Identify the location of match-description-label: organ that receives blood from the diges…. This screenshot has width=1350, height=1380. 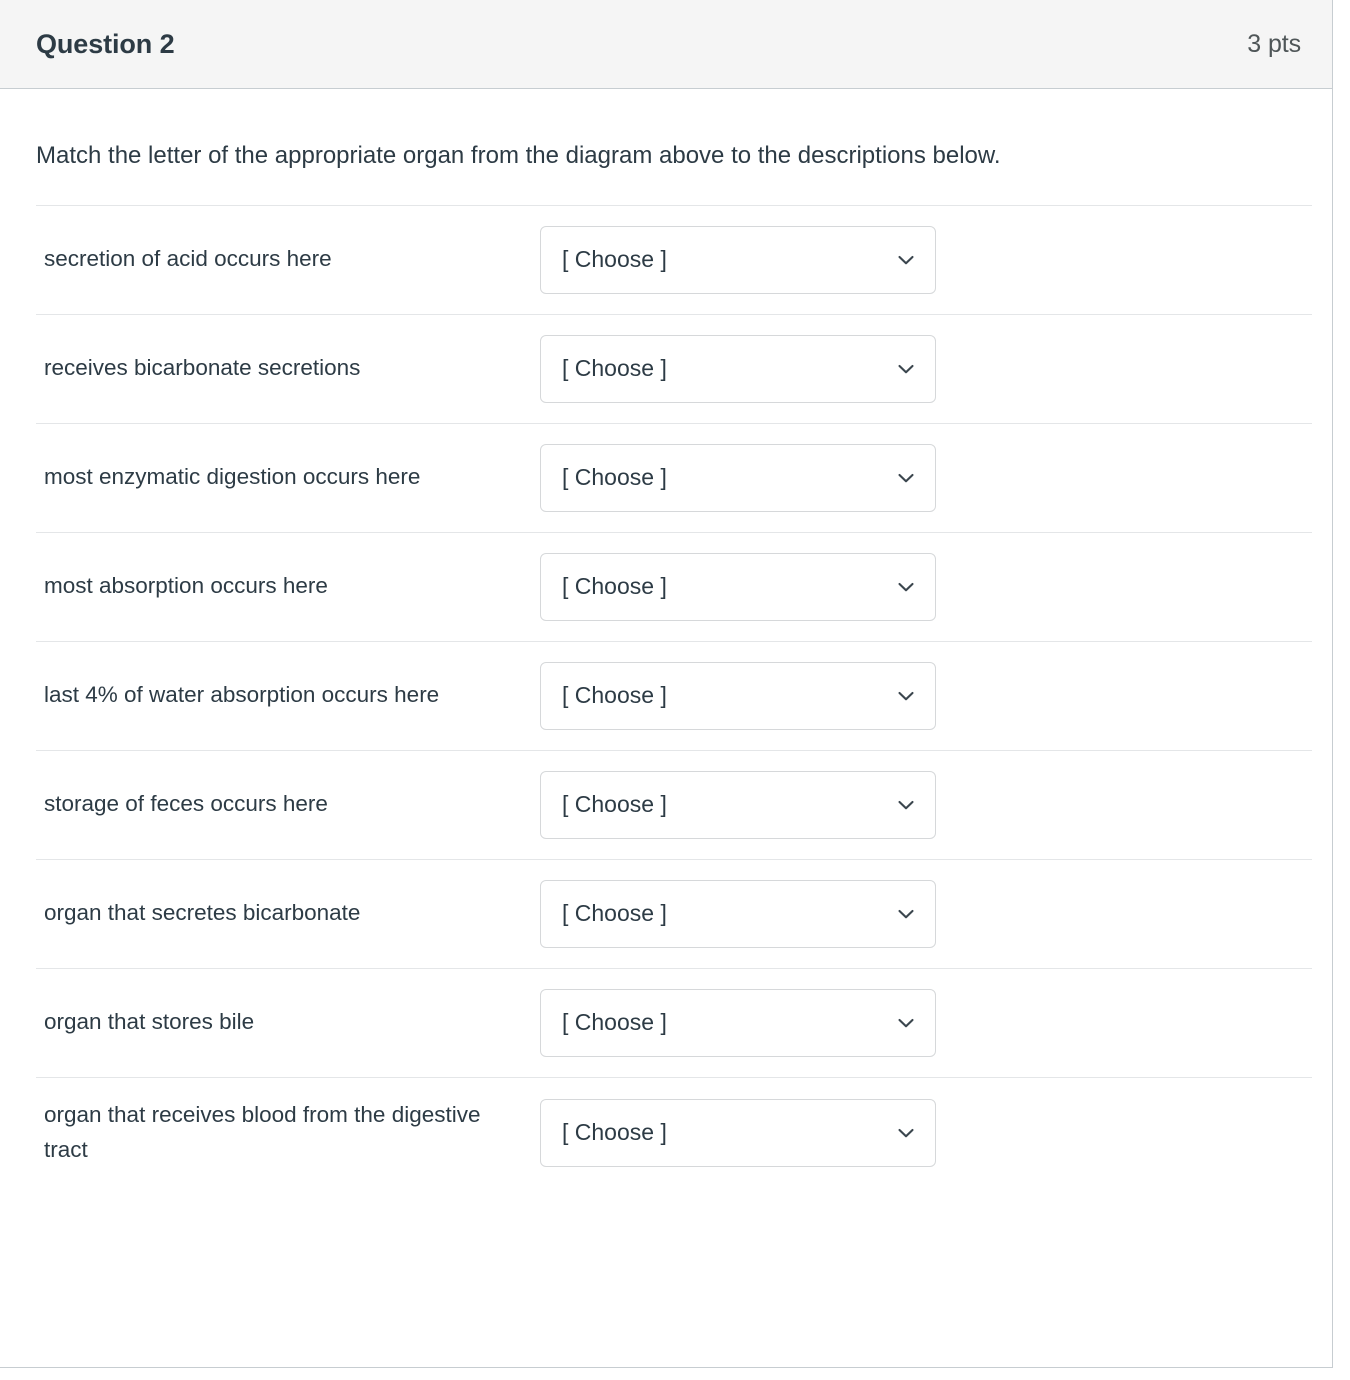
(262, 1131).